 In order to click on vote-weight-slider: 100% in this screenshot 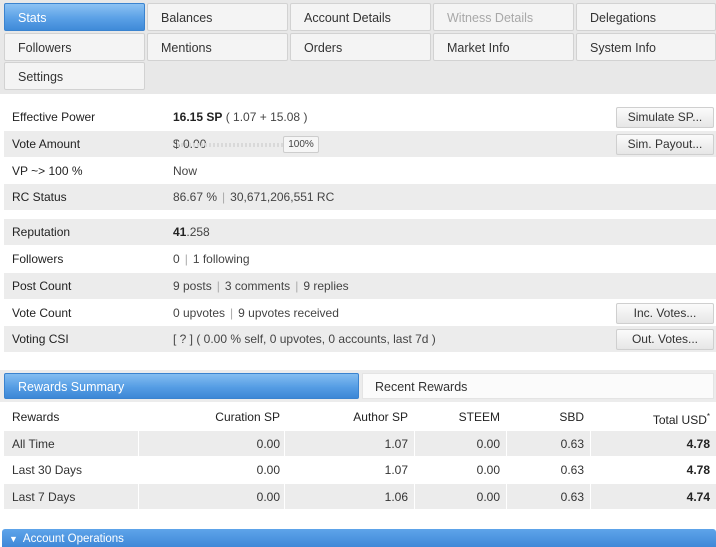, I will do `click(248, 144)`.